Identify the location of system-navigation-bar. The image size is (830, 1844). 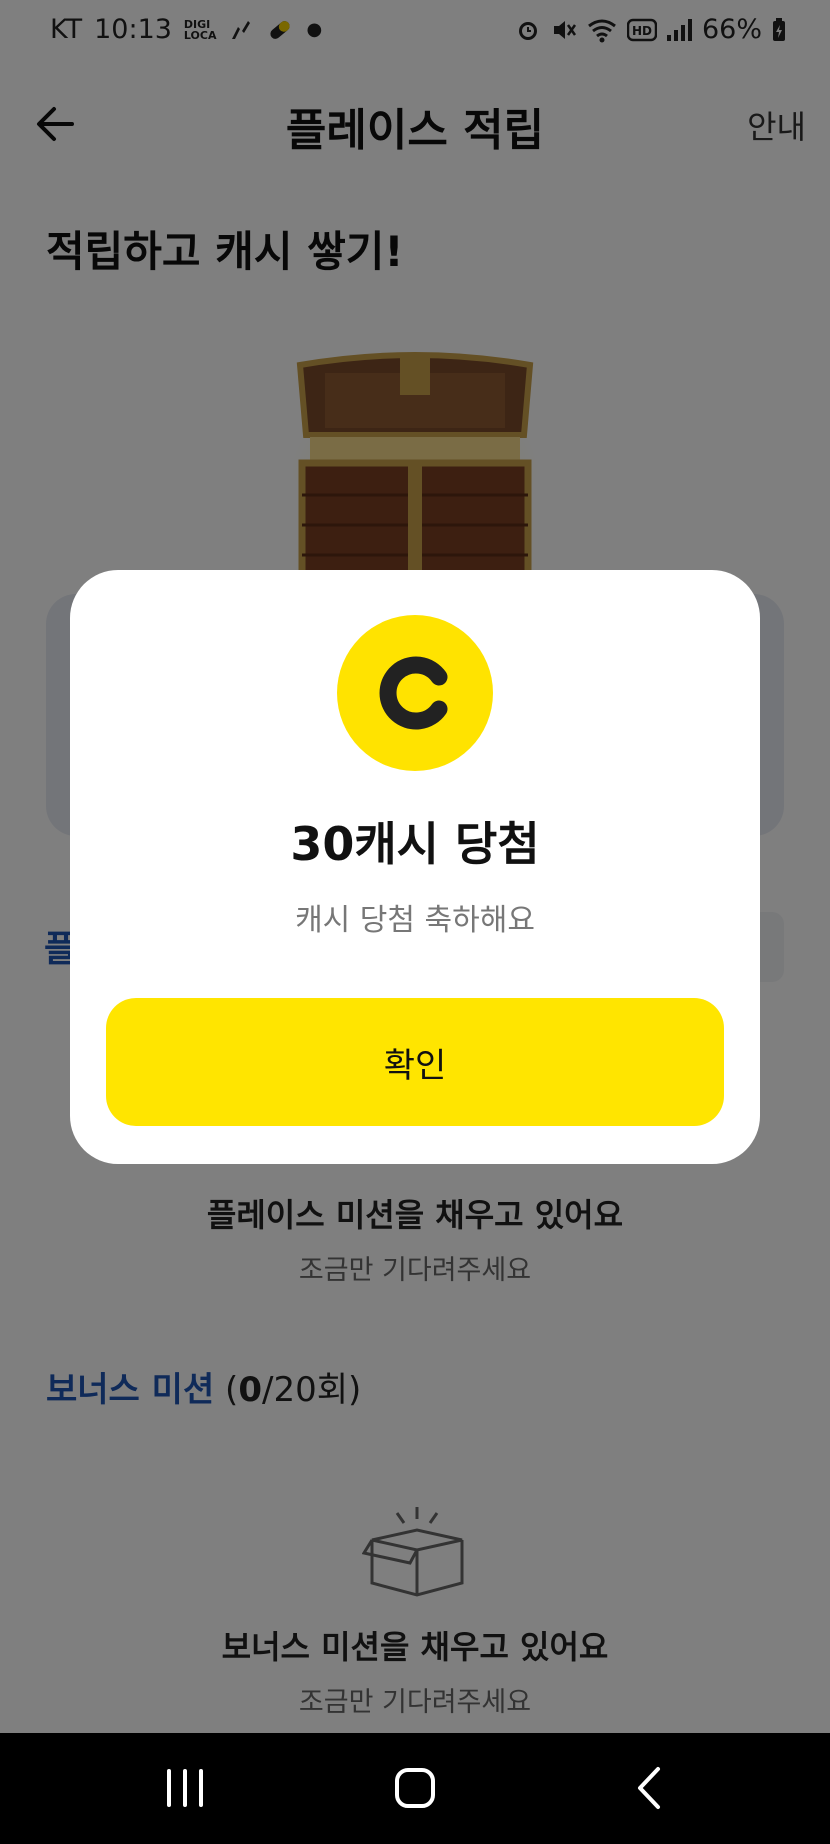
(415, 1788).